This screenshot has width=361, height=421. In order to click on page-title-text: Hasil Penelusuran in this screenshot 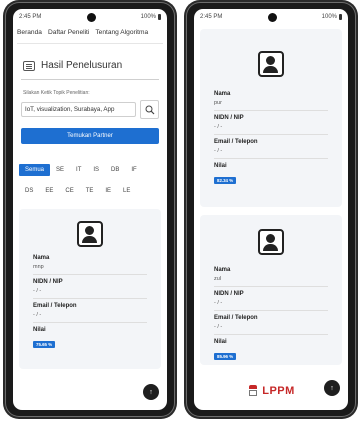, I will do `click(82, 65)`.